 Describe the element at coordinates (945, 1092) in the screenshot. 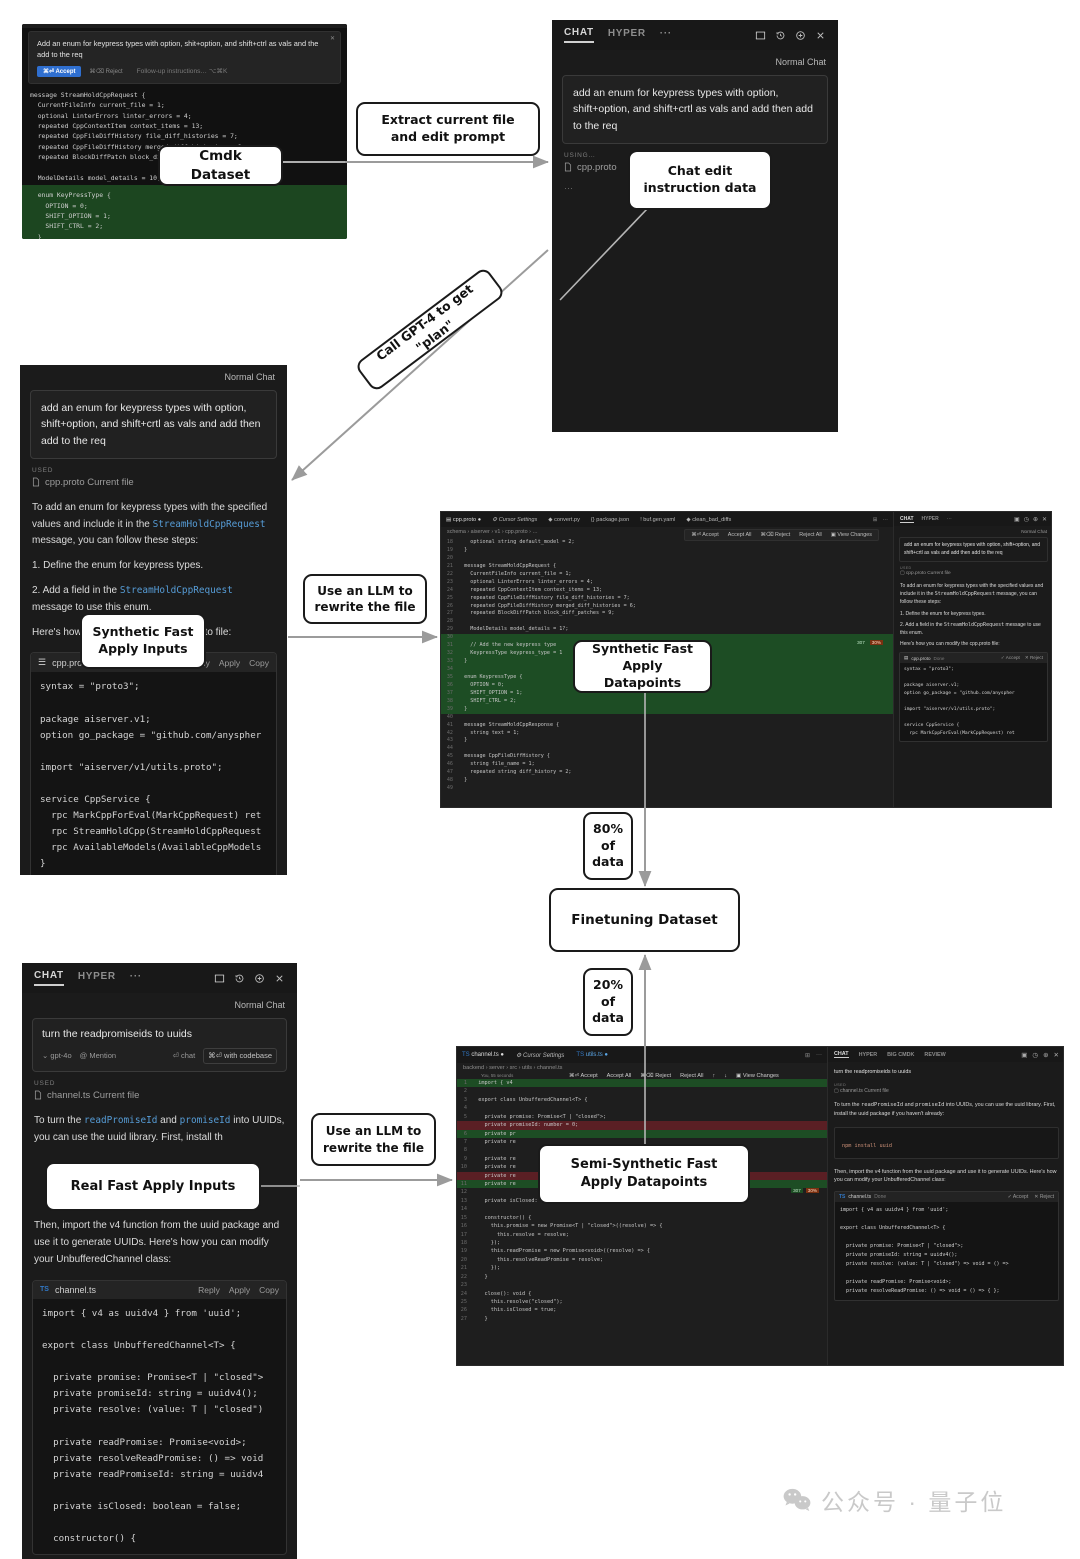

I see `bottom-side-chat-used-file: ▢ channel.ts Current file` at that location.